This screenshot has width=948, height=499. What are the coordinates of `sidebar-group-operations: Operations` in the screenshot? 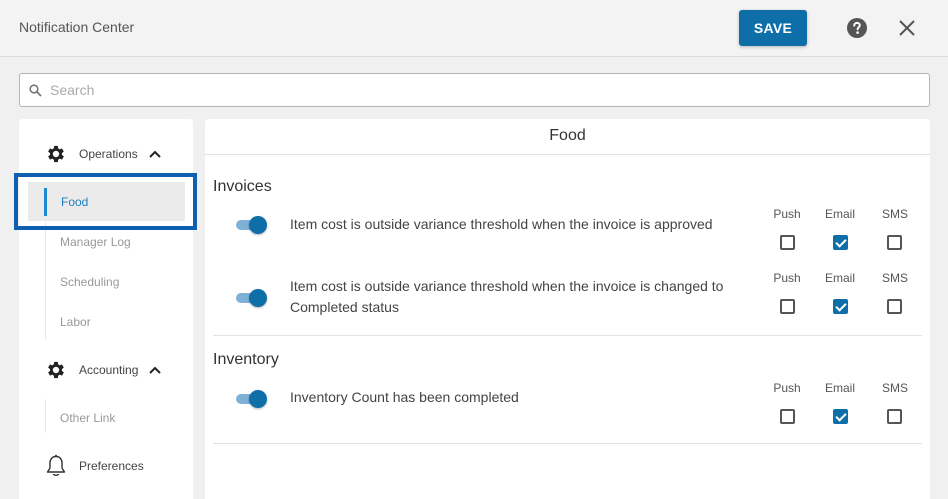 It's located at (106, 154).